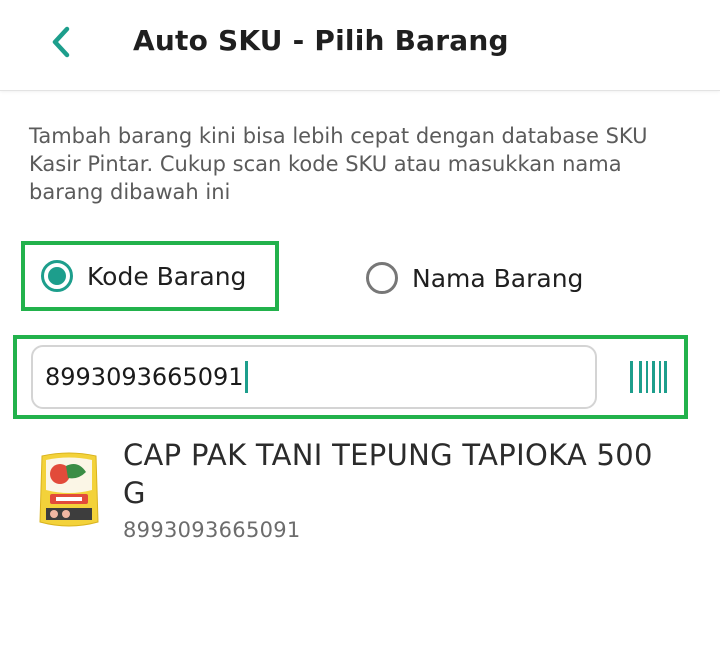  What do you see at coordinates (69, 490) in the screenshot?
I see `product-thumbnail` at bounding box center [69, 490].